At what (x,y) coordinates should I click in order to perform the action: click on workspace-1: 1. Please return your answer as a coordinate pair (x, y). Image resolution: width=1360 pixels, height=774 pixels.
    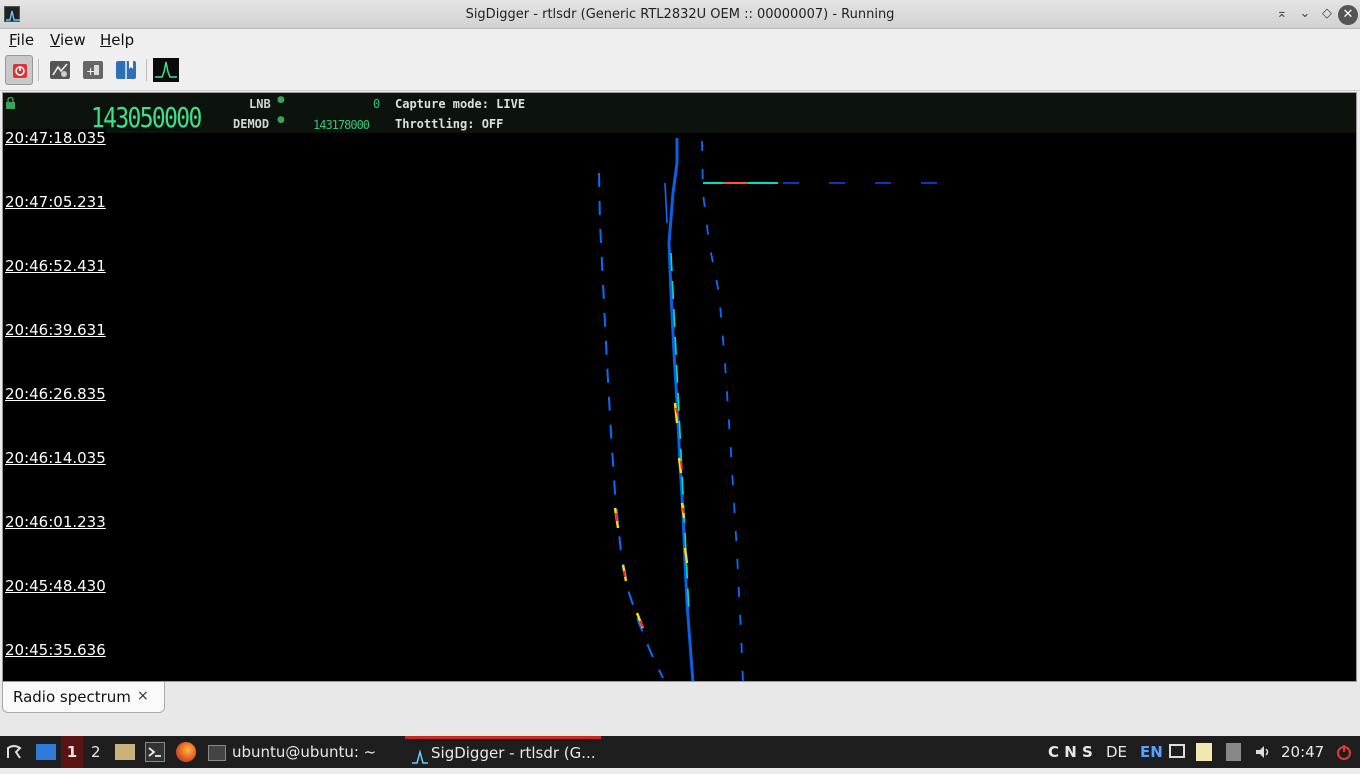
    Looking at the image, I should click on (72, 752).